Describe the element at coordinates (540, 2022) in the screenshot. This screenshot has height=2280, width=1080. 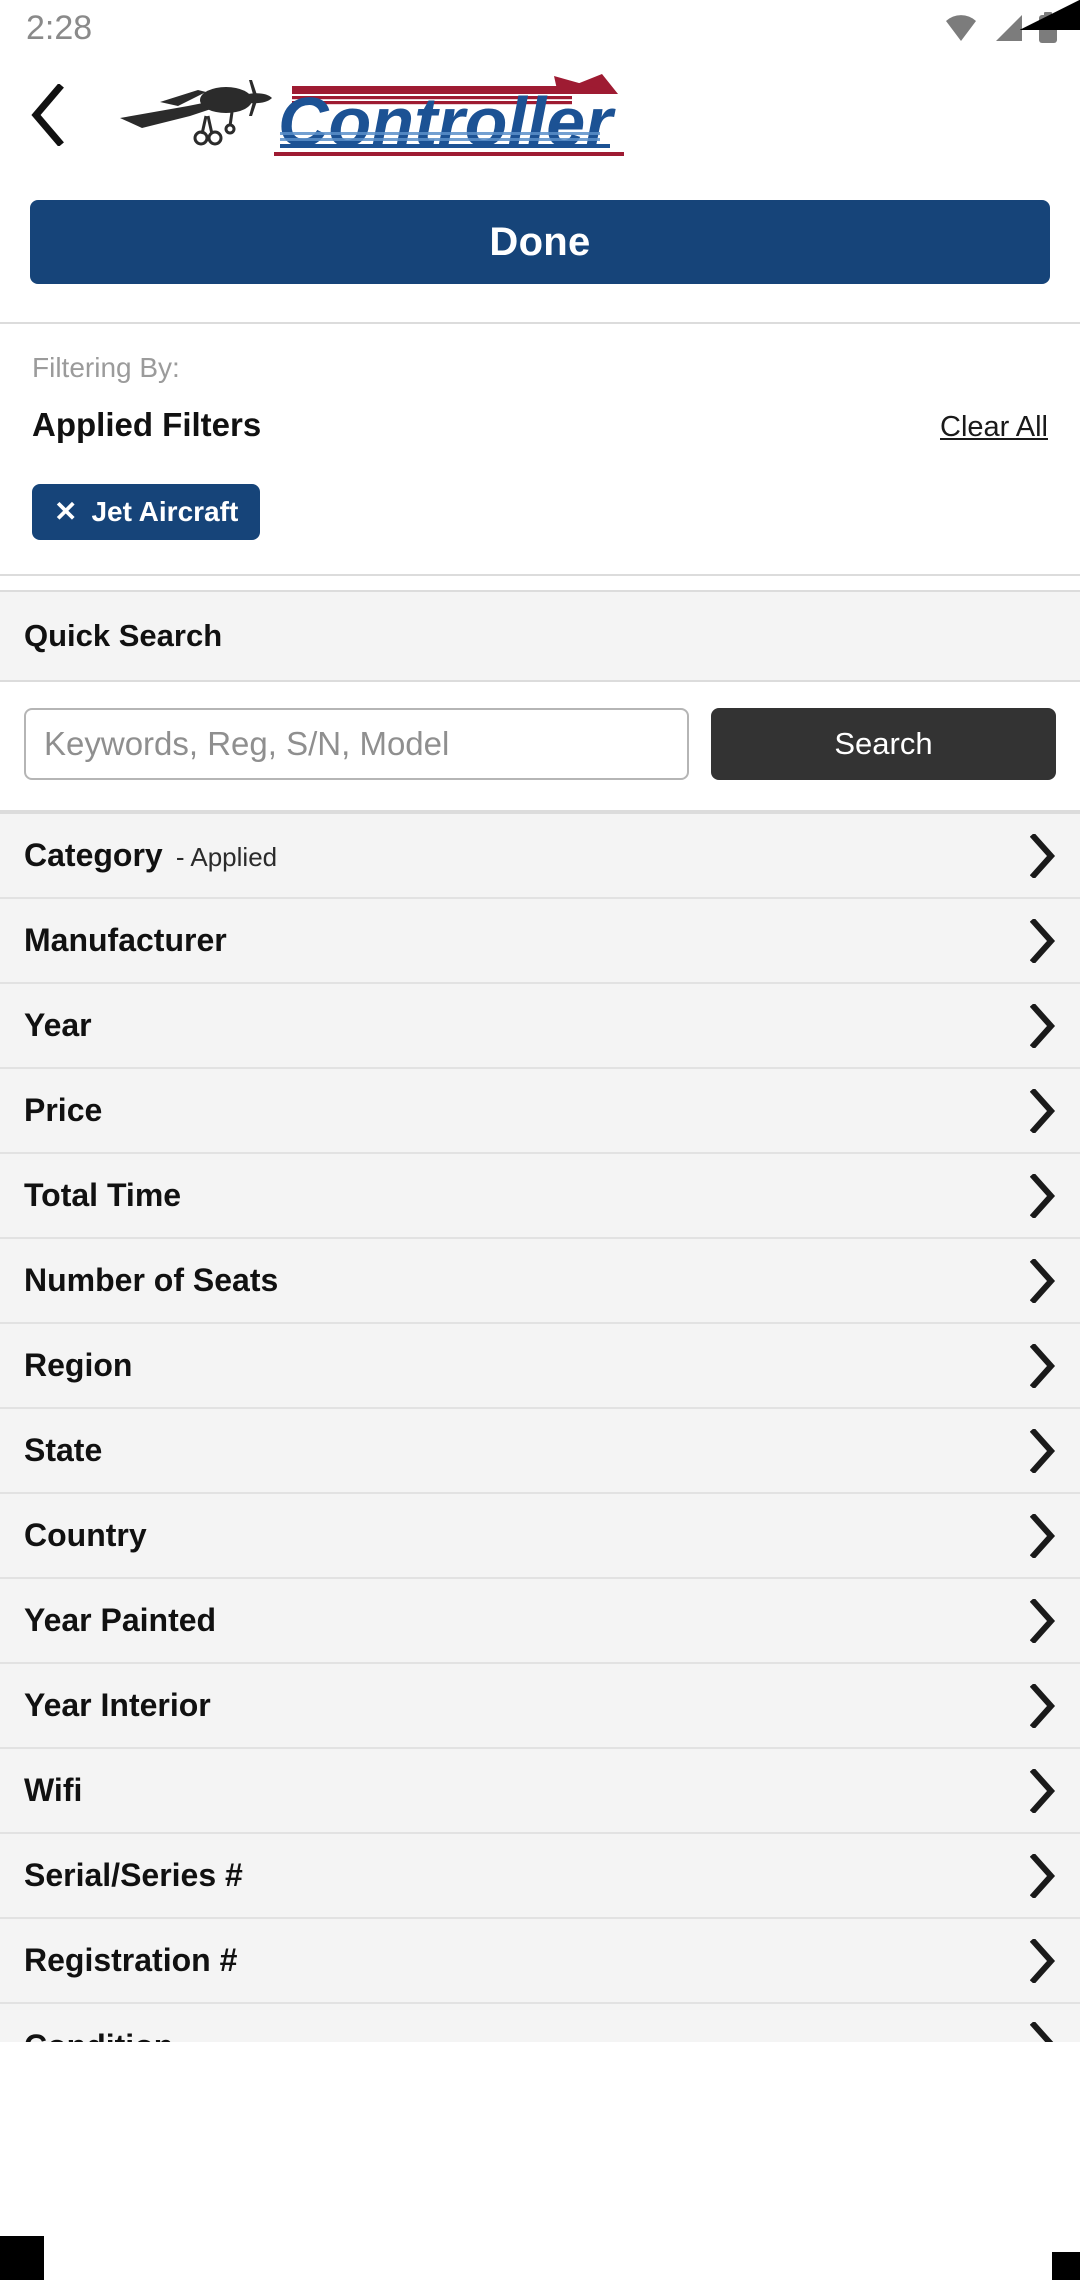
I see `filter-row-condition: Condition` at that location.